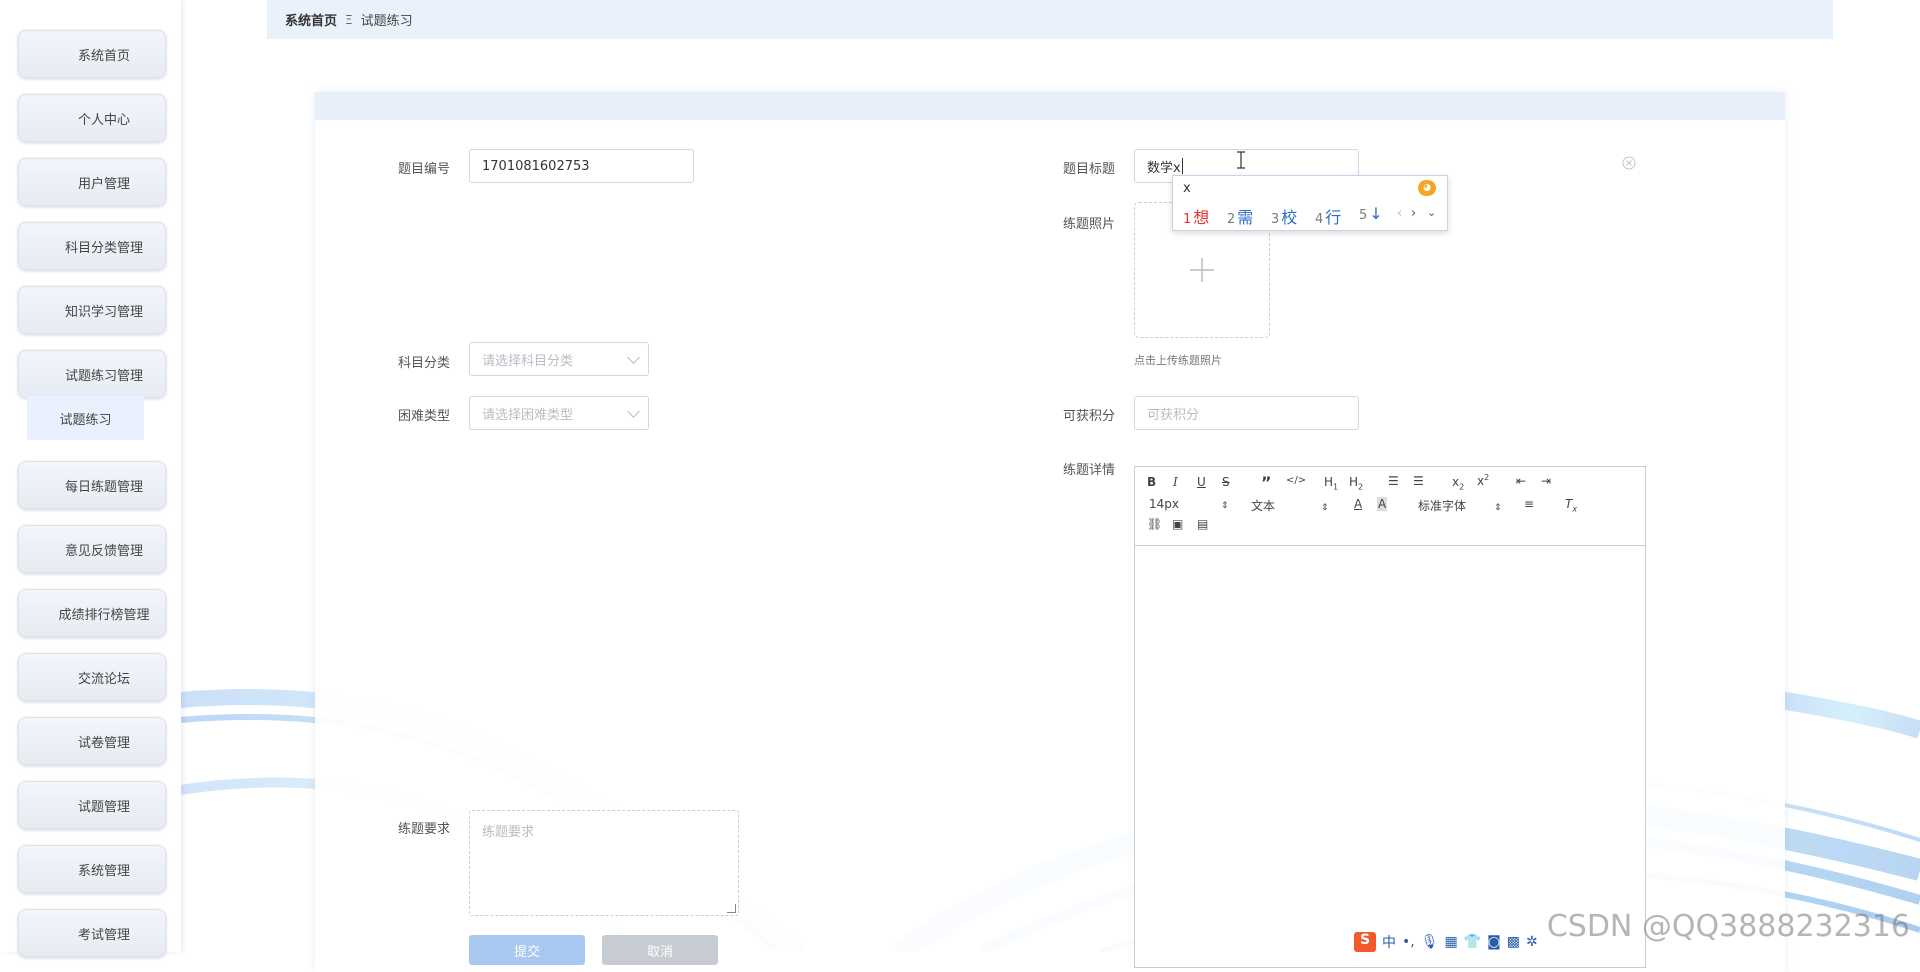 The height and width of the screenshot is (972, 1920). Describe the element at coordinates (1546, 481) in the screenshot. I see `indent-icon: ⇥` at that location.